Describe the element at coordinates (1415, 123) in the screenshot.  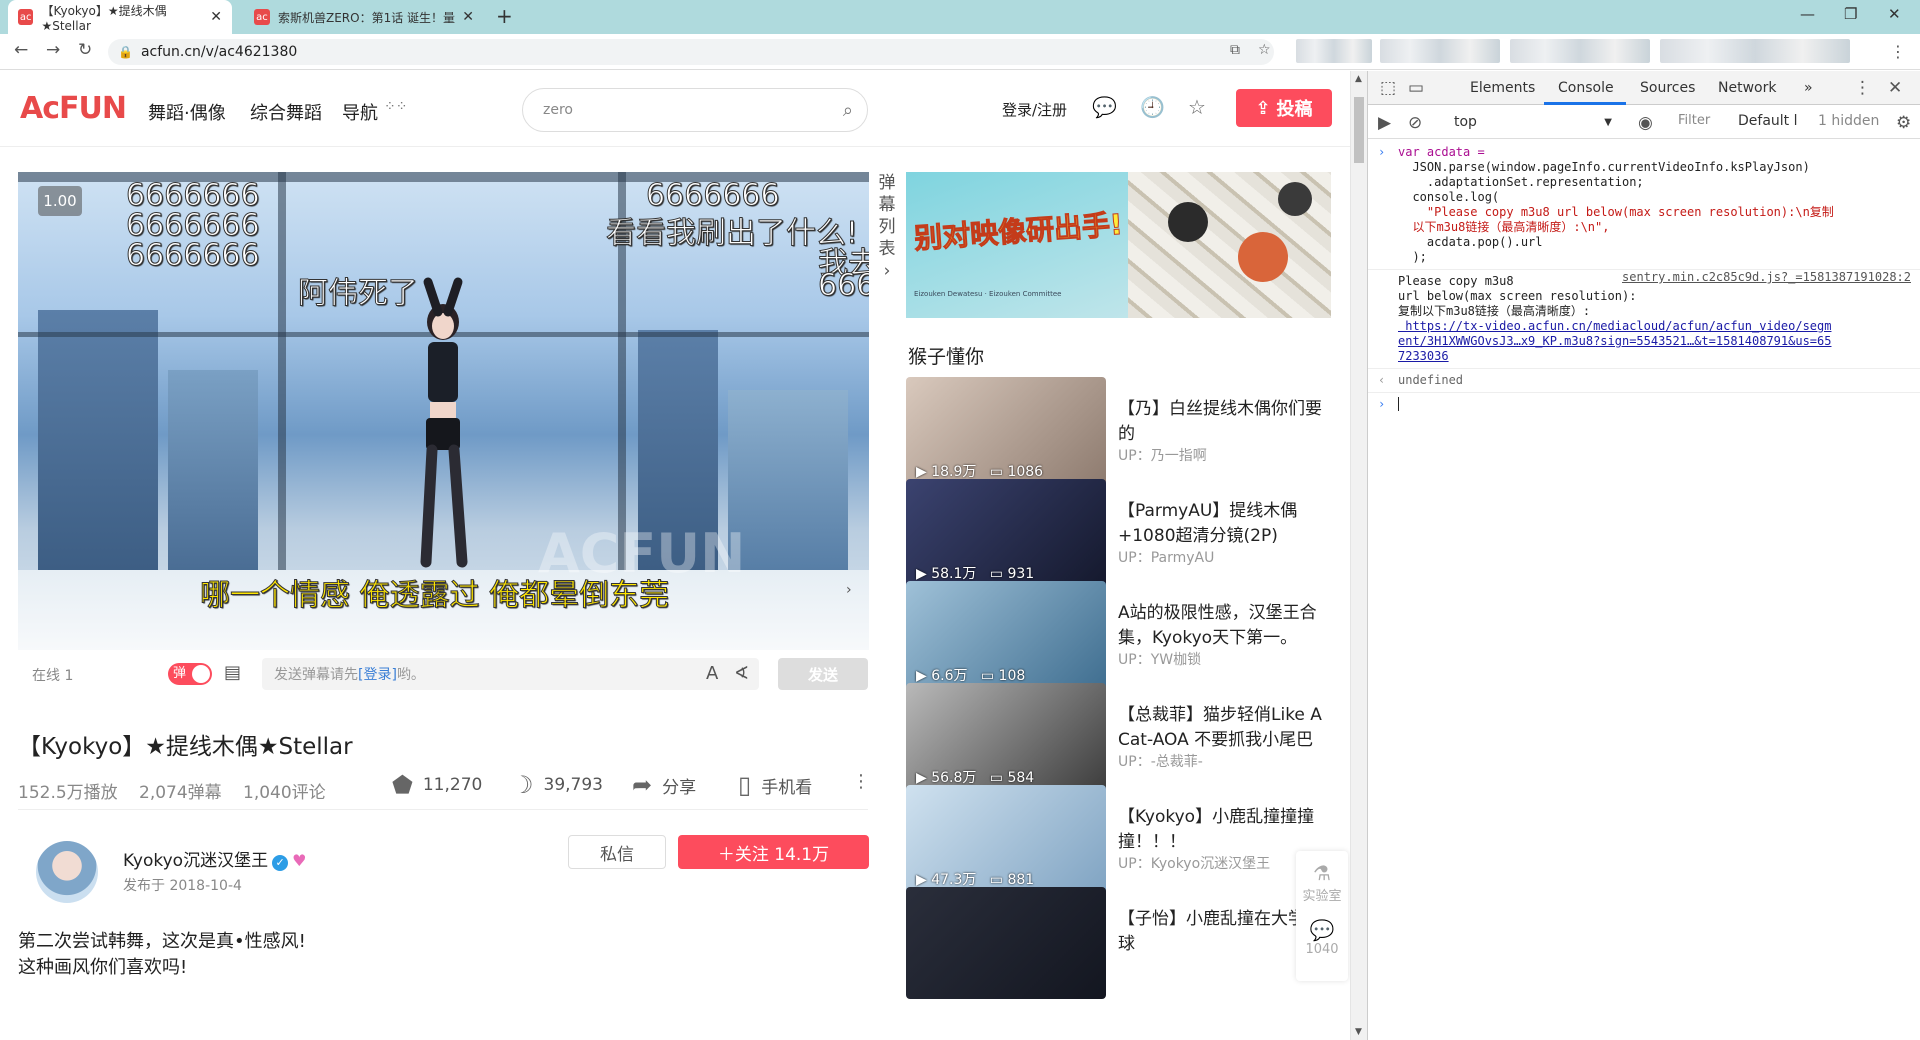
I see `clear-console-icon: ⊘` at that location.